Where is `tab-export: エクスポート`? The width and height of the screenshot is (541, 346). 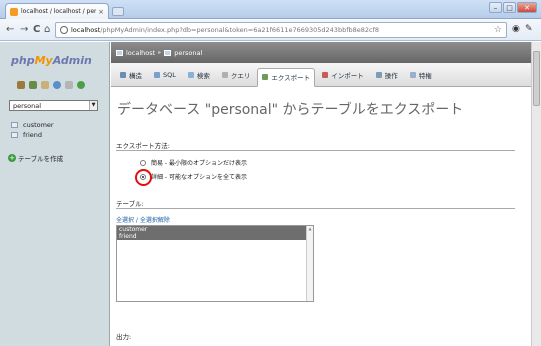 tab-export: エクスポート is located at coordinates (286, 77).